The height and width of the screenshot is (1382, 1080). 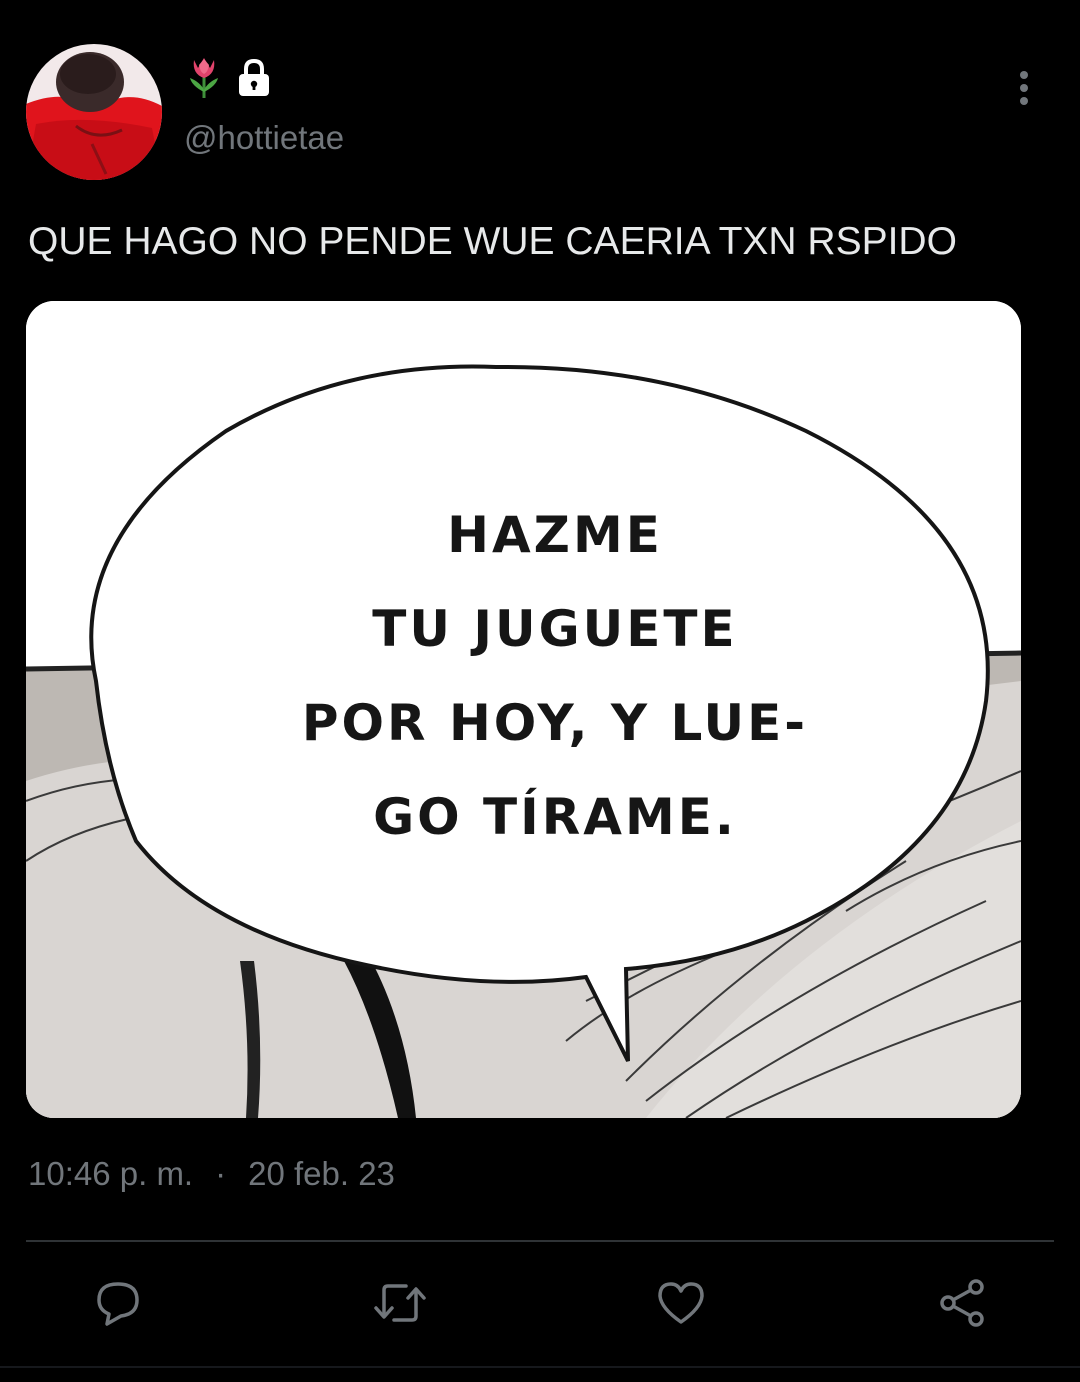 I want to click on retweet-button, so click(x=400, y=1303).